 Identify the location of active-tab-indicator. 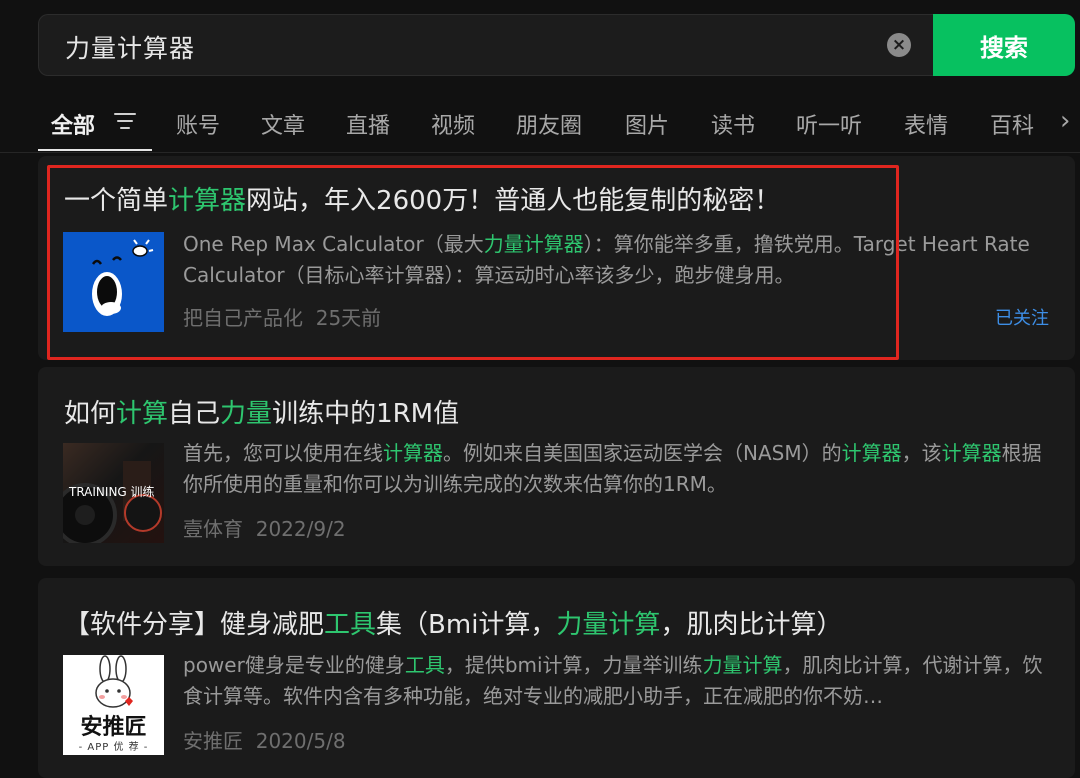
(95, 150).